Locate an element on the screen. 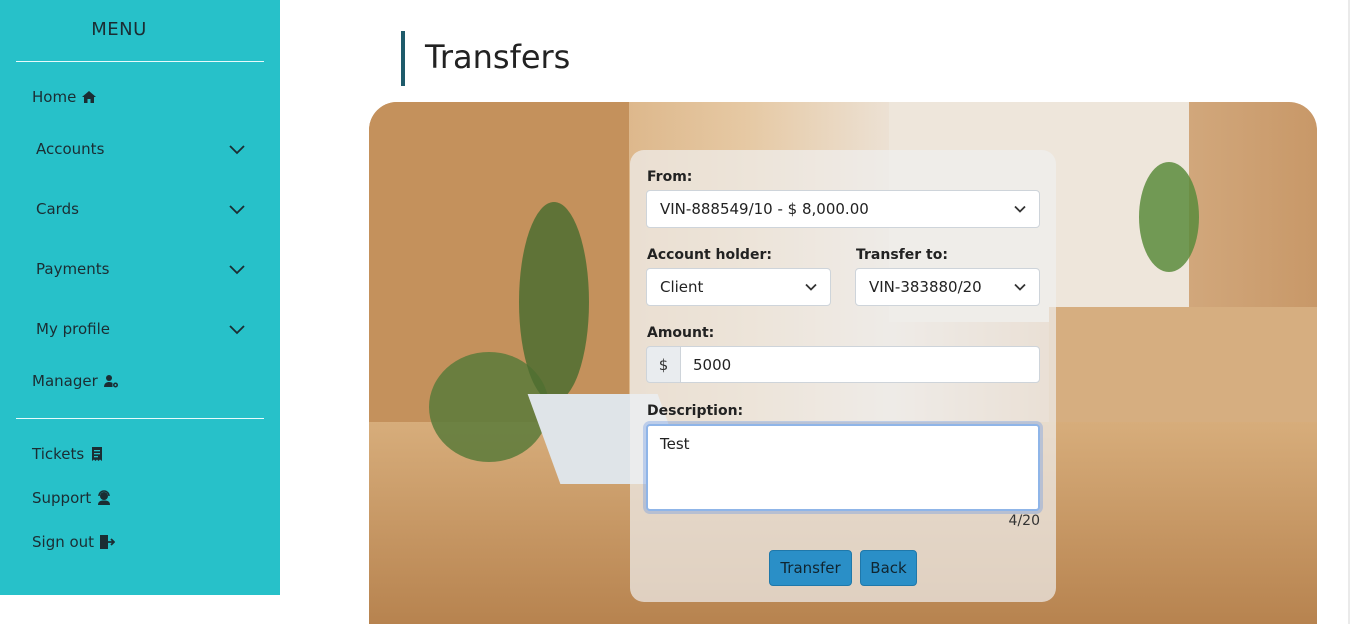  transfer-button: Transfer is located at coordinates (810, 568).